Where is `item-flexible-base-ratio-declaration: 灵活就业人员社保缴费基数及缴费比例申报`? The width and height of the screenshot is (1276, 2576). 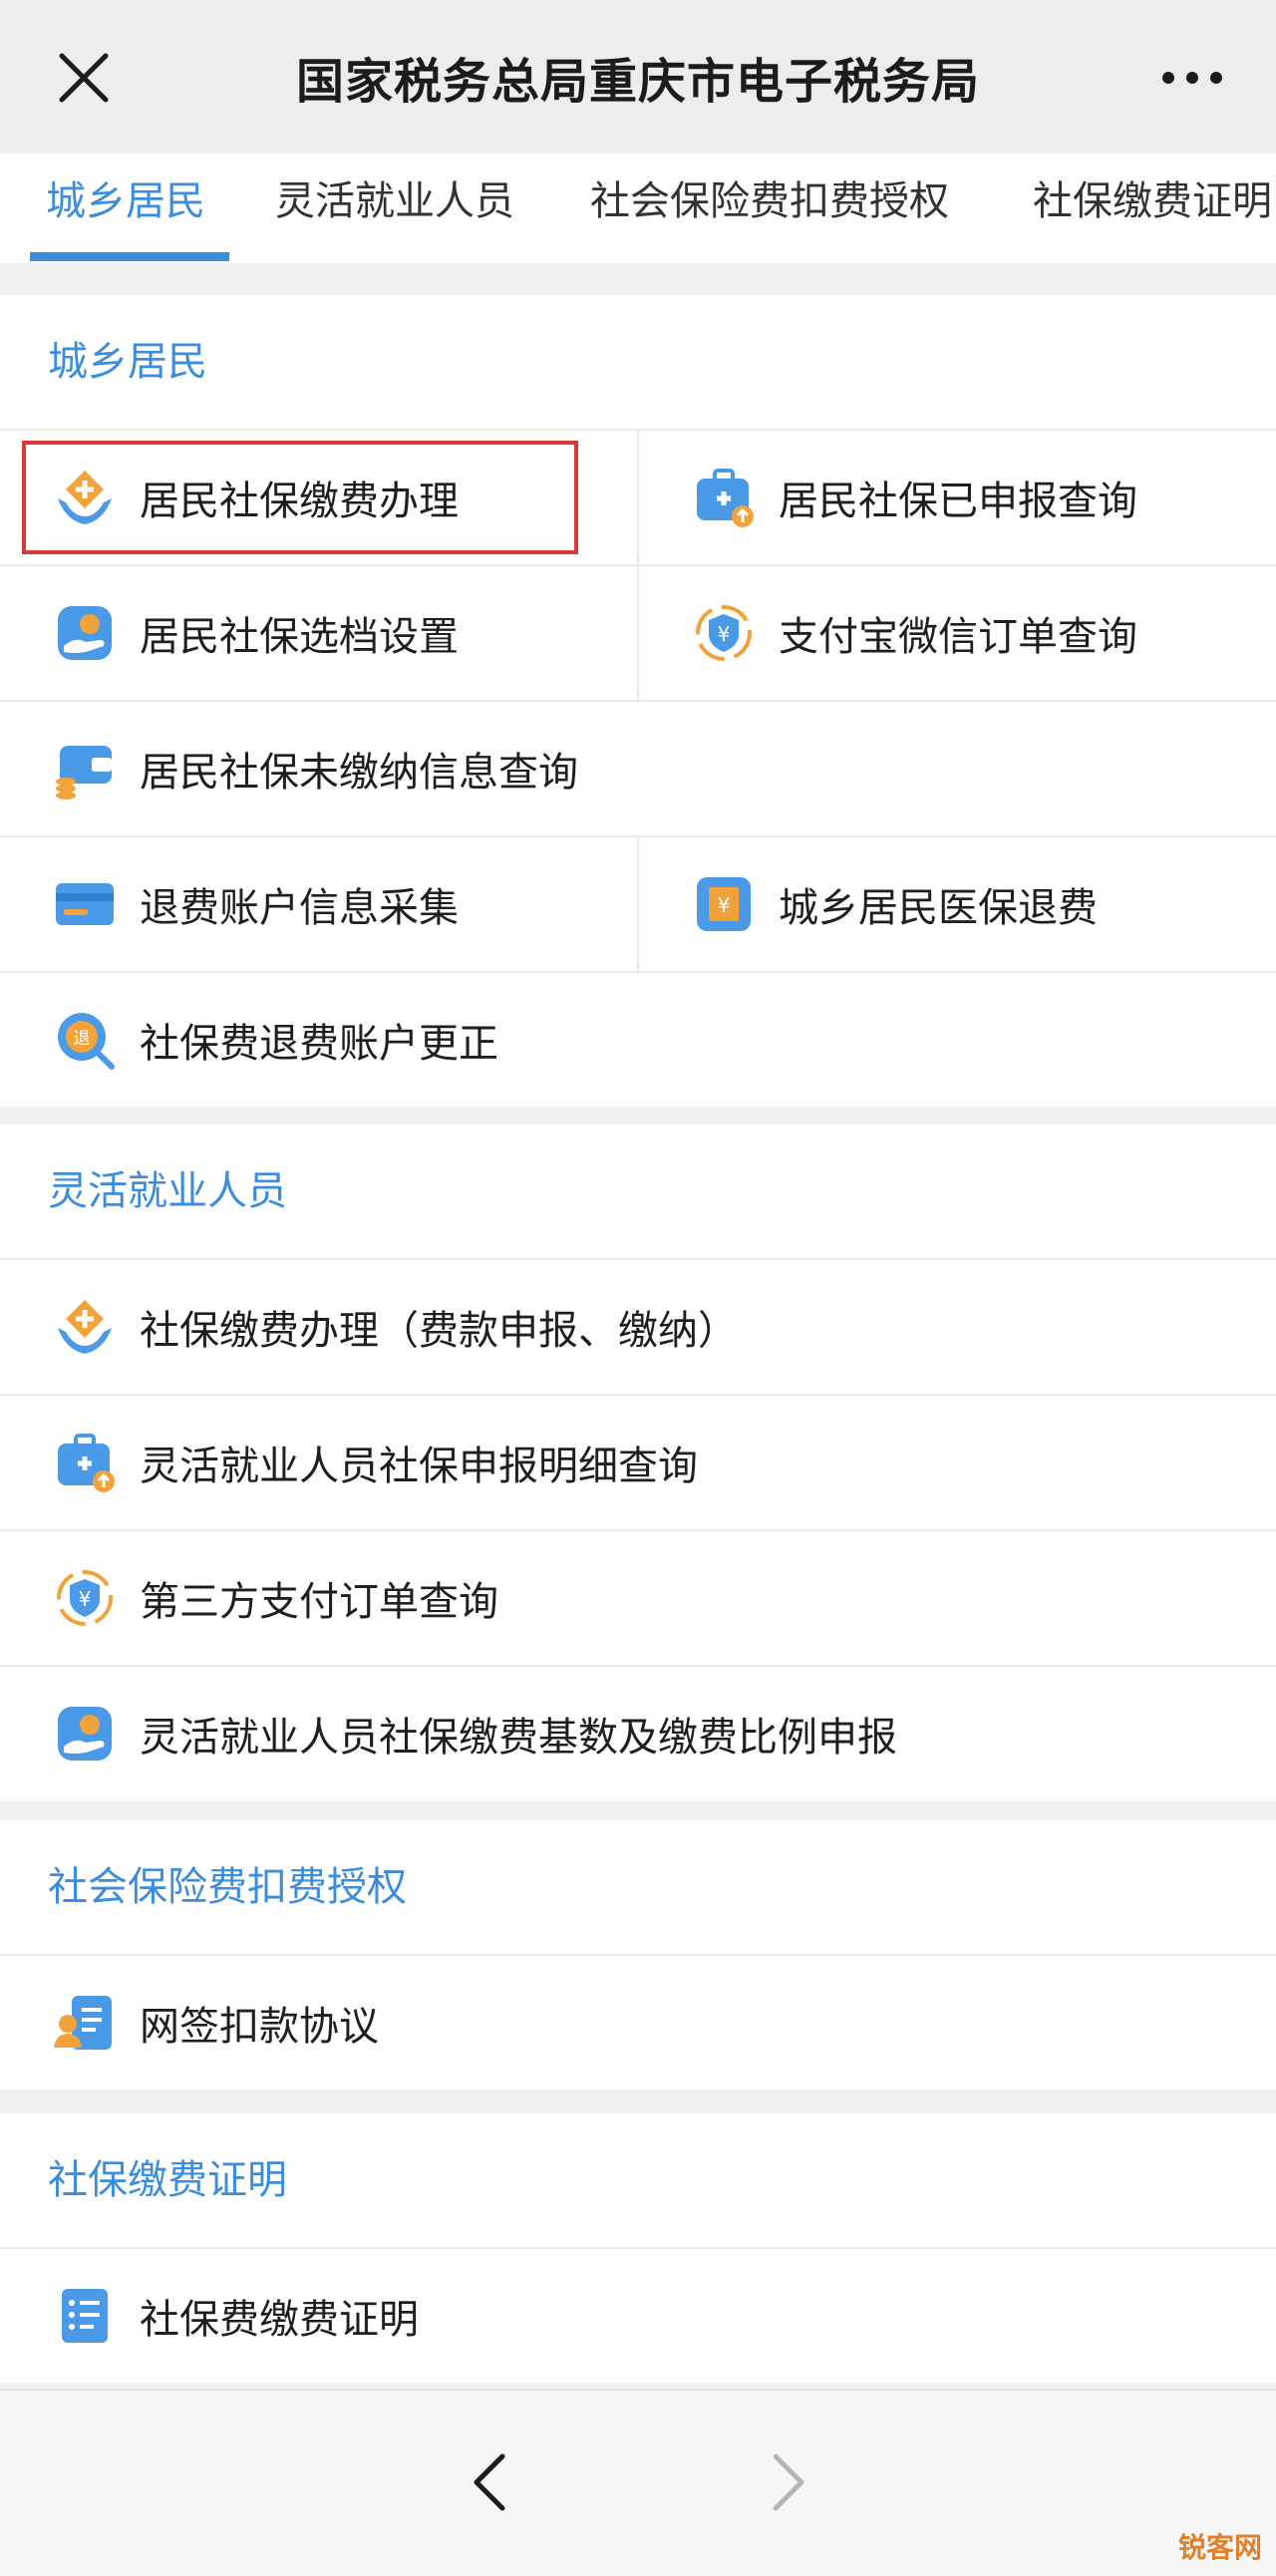
item-flexible-base-ratio-declaration: 灵活就业人员社保缴费基数及缴费比例申报 is located at coordinates (638, 1733).